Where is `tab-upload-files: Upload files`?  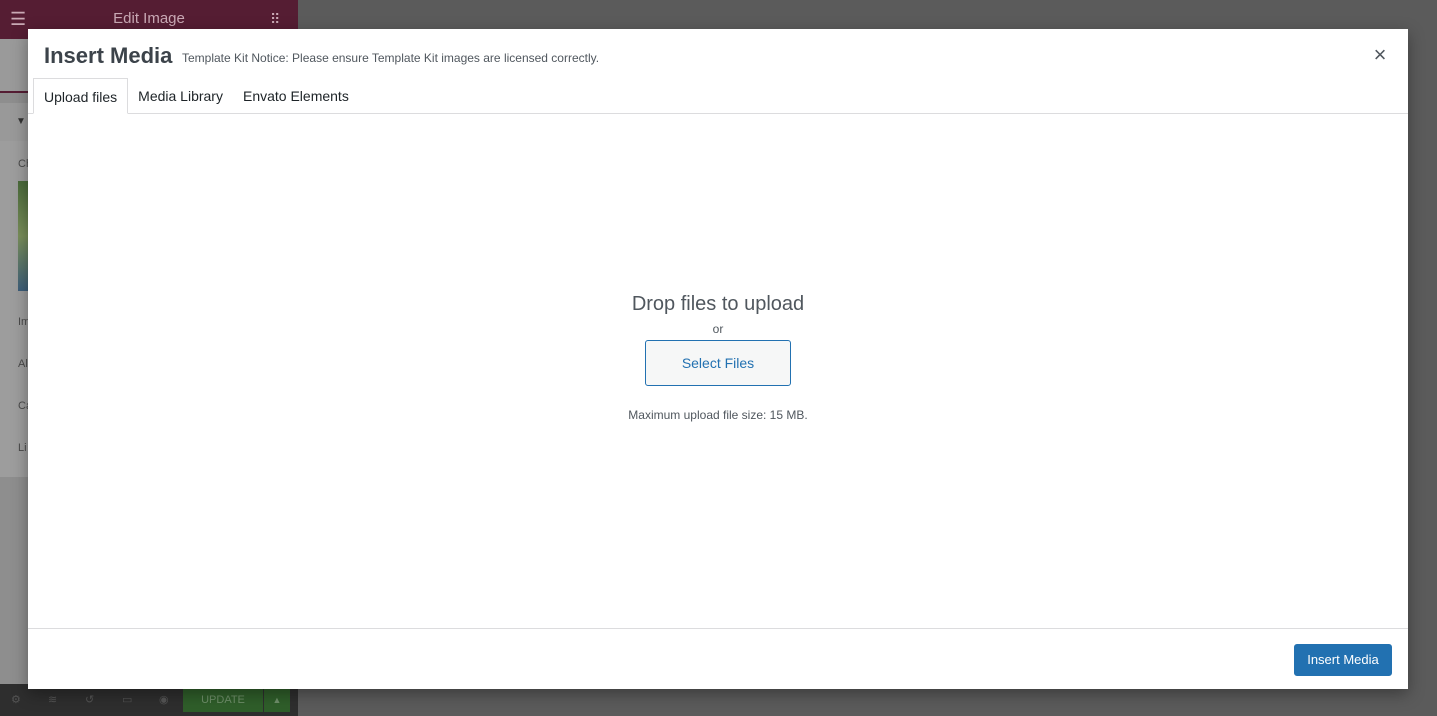 tab-upload-files: Upload files is located at coordinates (81, 96).